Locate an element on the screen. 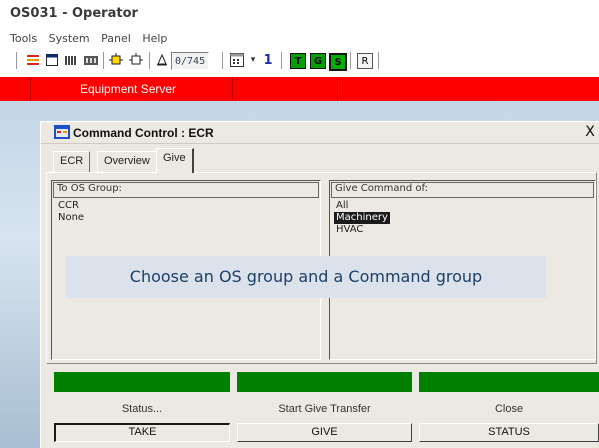 This screenshot has height=448, width=599. equipment-server-label: Equipment Server is located at coordinates (128, 89).